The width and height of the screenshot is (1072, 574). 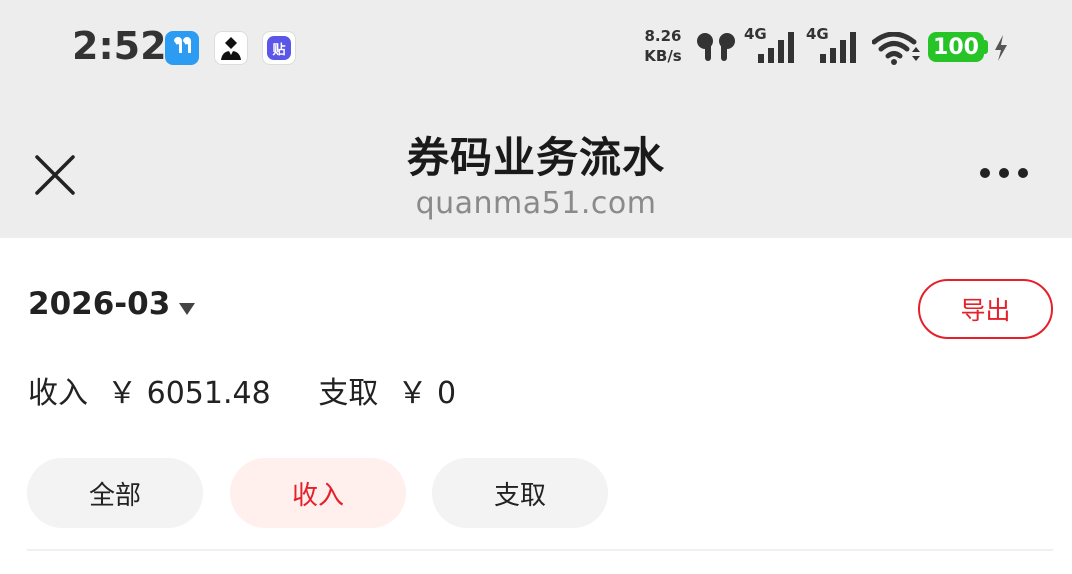 What do you see at coordinates (1004, 173) in the screenshot?
I see `more-options-icon` at bounding box center [1004, 173].